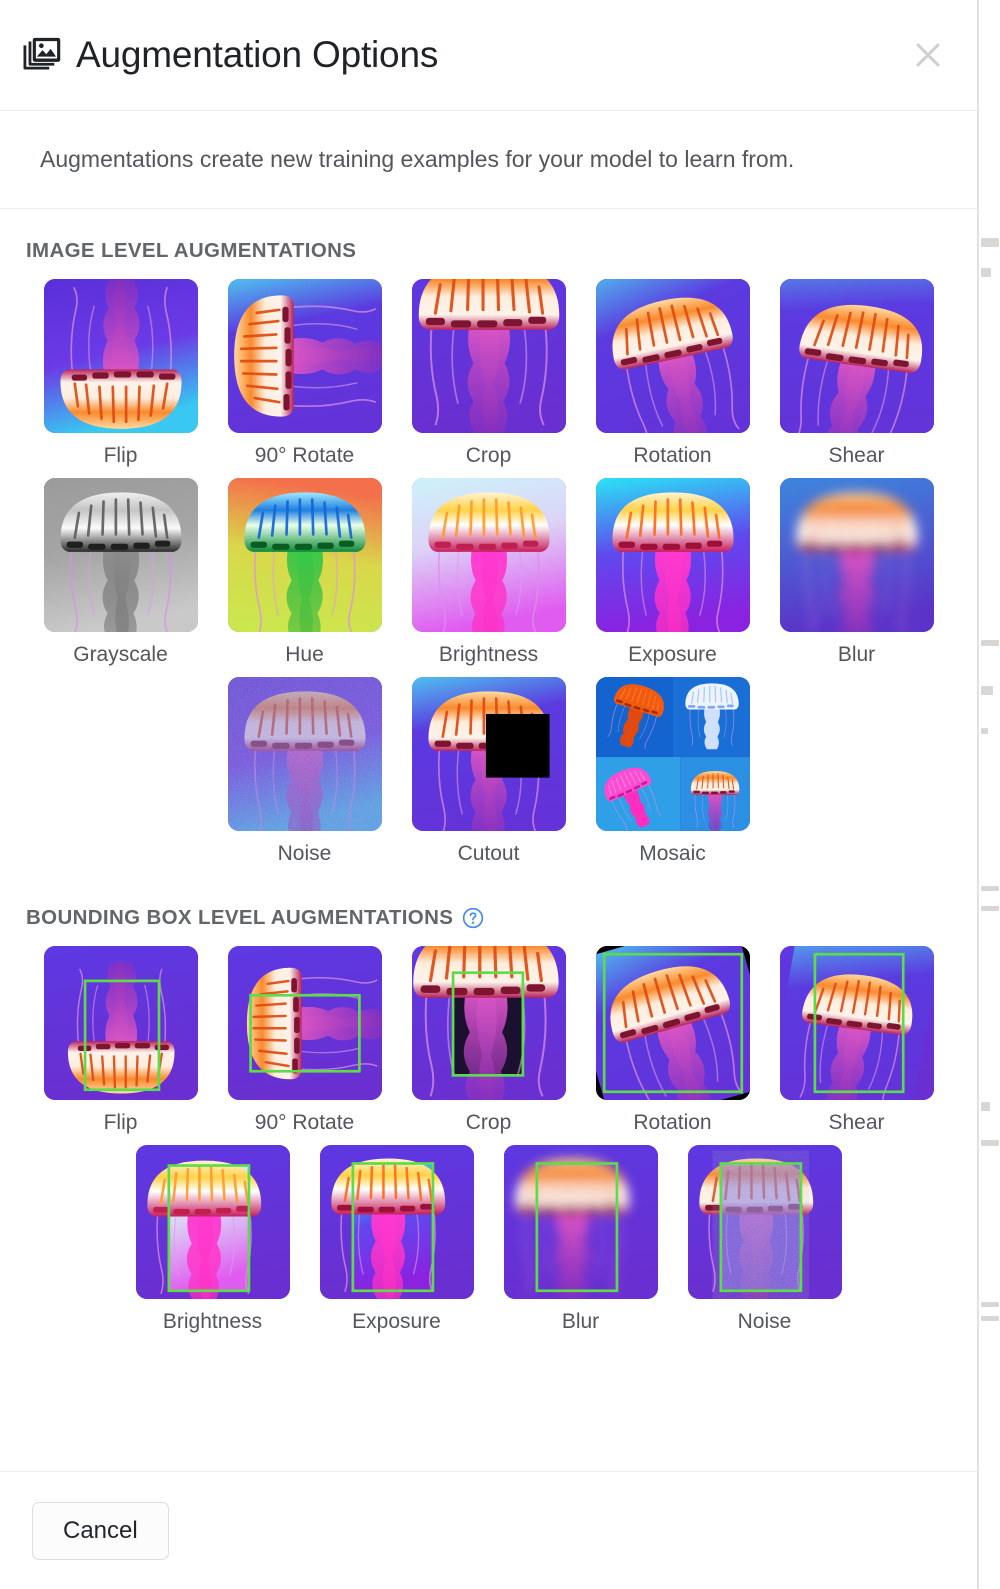 The height and width of the screenshot is (1589, 1000). Describe the element at coordinates (672, 356) in the screenshot. I see `aug-thumbnail-rotation` at that location.